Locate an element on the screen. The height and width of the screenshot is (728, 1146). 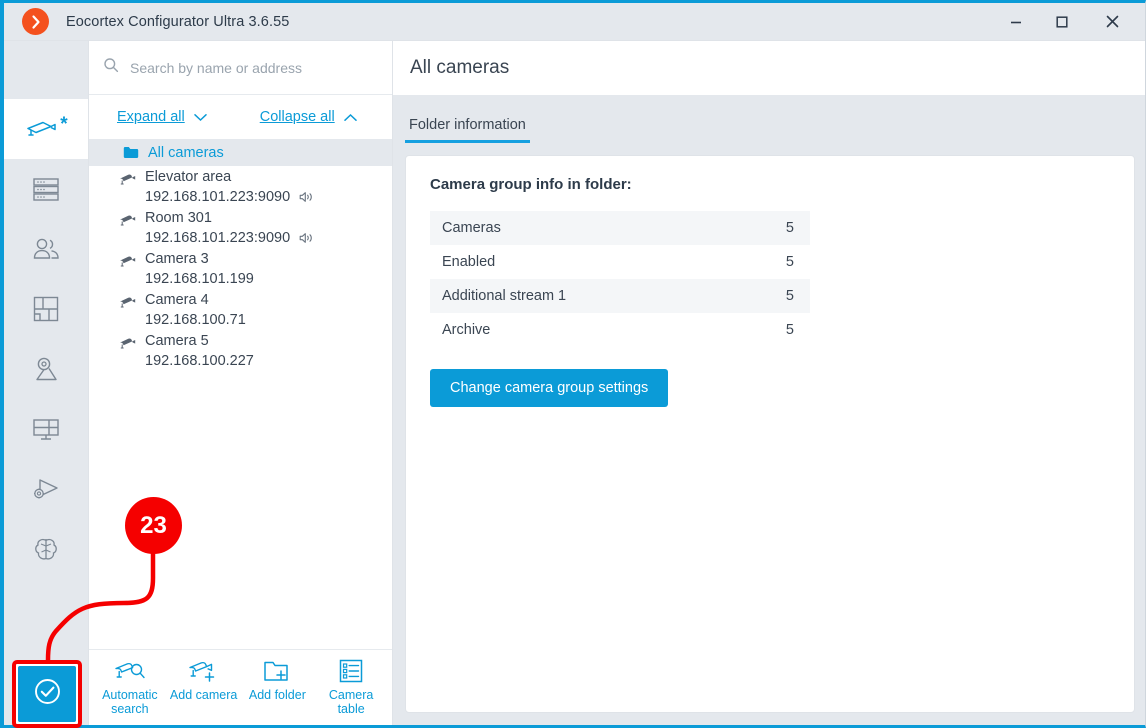
row-label: Cameras is located at coordinates (471, 228).